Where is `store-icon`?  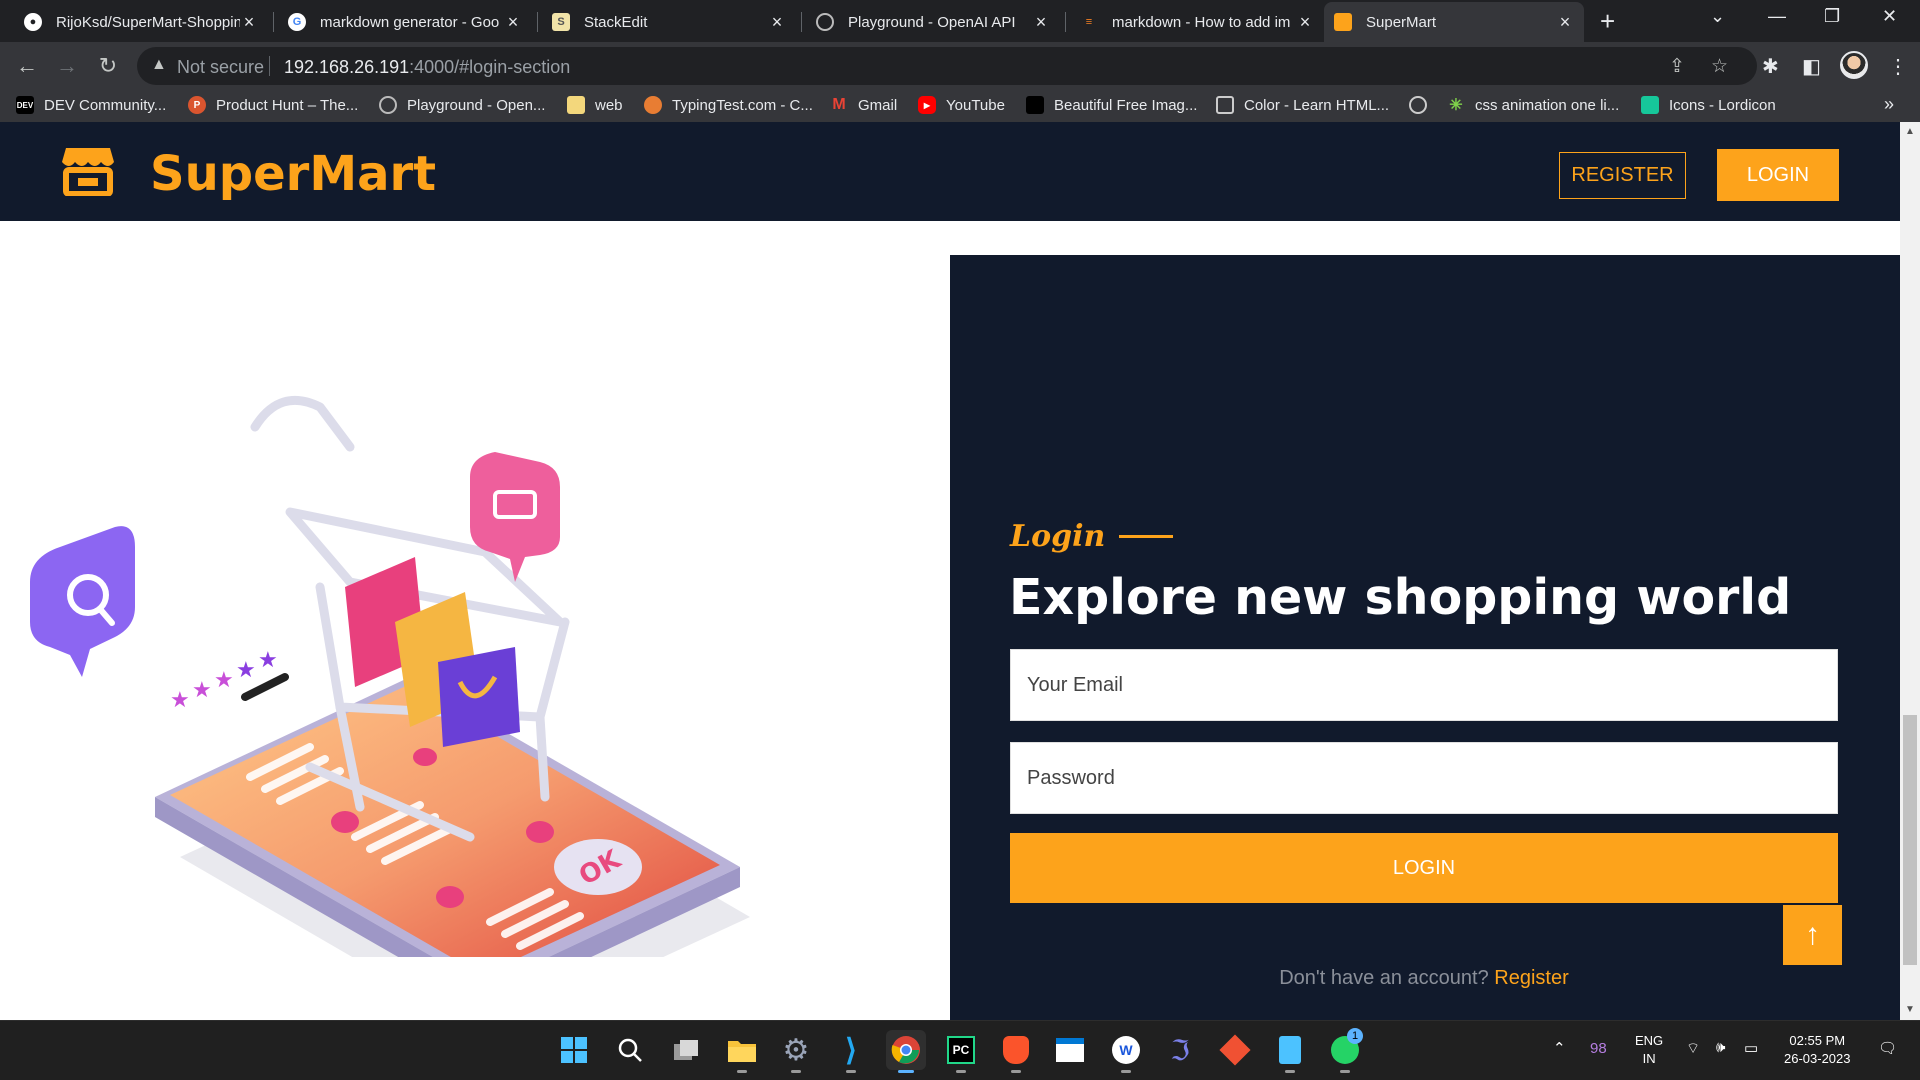 store-icon is located at coordinates (1070, 1050).